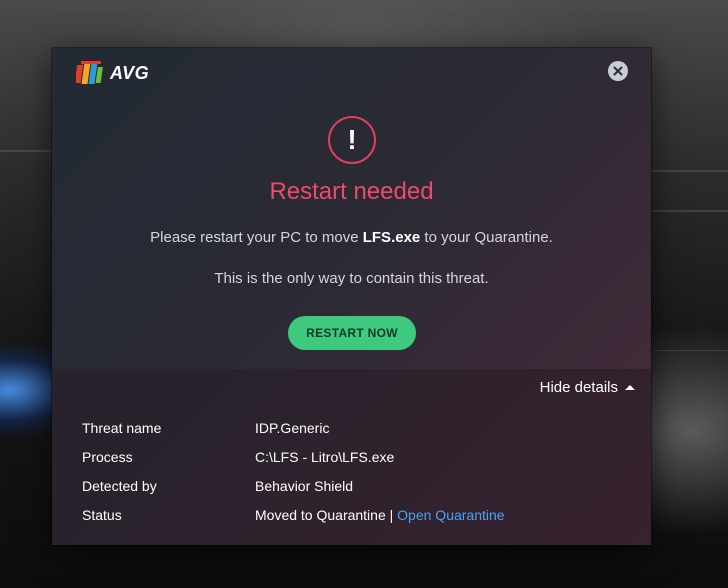 The height and width of the screenshot is (588, 728). What do you see at coordinates (119, 486) in the screenshot?
I see `detail-label: Detected by` at bounding box center [119, 486].